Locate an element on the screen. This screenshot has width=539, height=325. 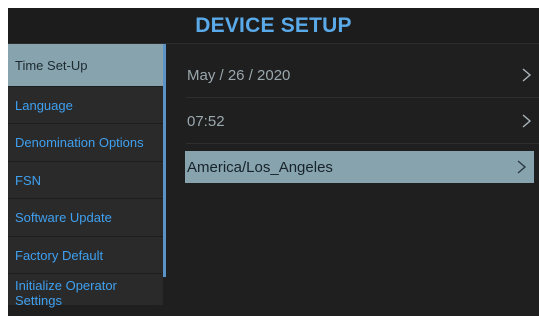
sidebar-item-language: Language is located at coordinates (85, 105).